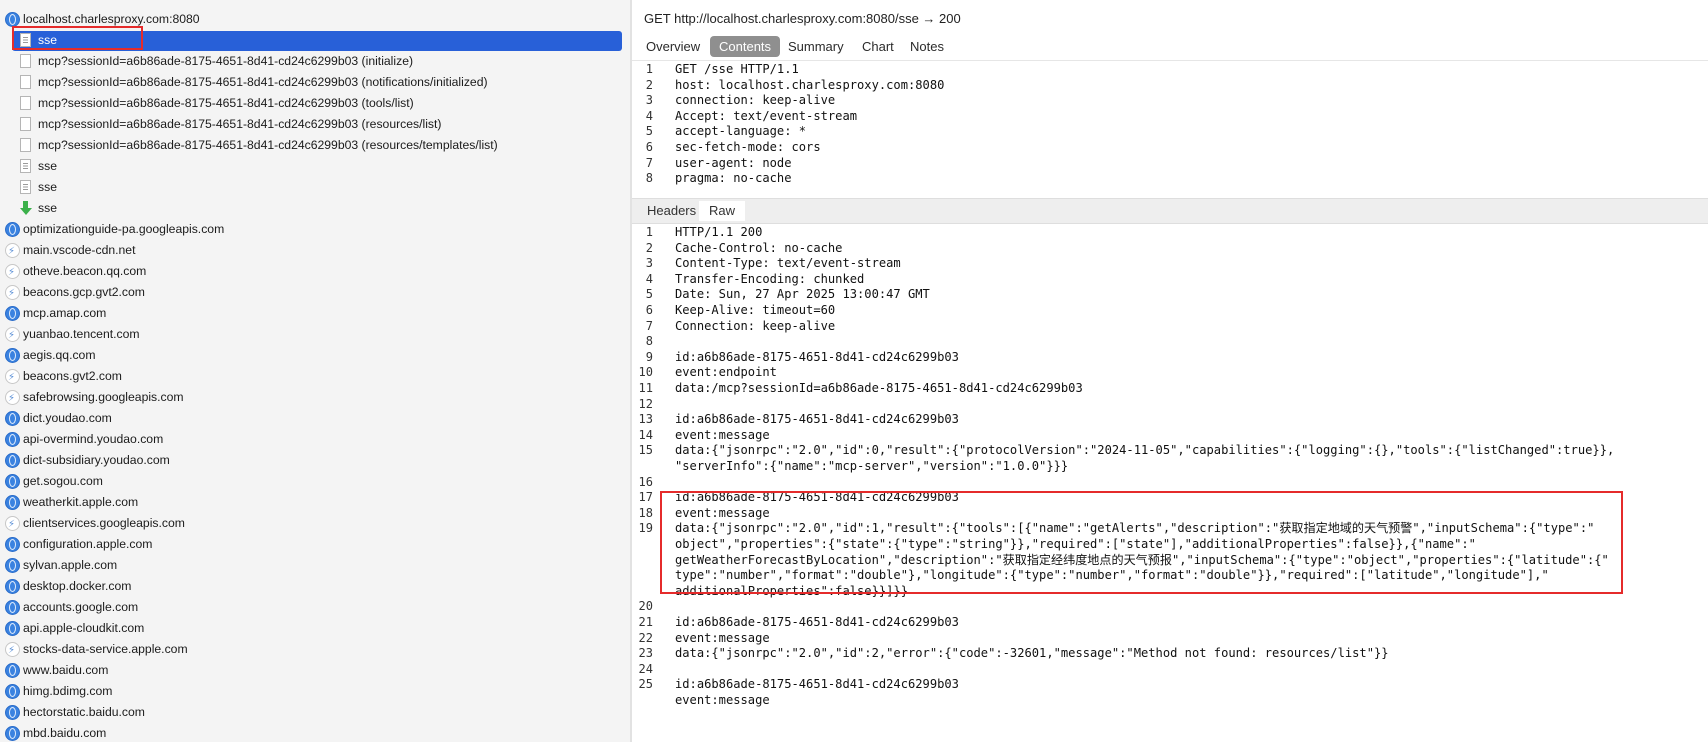 Image resolution: width=1708 pixels, height=742 pixels. Describe the element at coordinates (645, 403) in the screenshot. I see `line-number: 12` at that location.